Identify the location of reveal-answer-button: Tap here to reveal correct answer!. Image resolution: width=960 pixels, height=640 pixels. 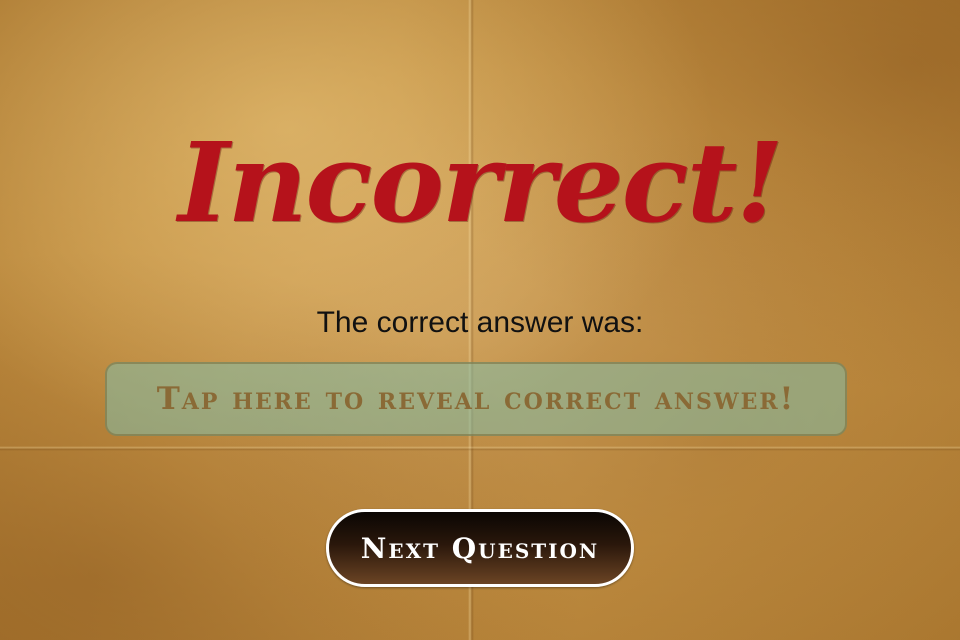
(476, 399).